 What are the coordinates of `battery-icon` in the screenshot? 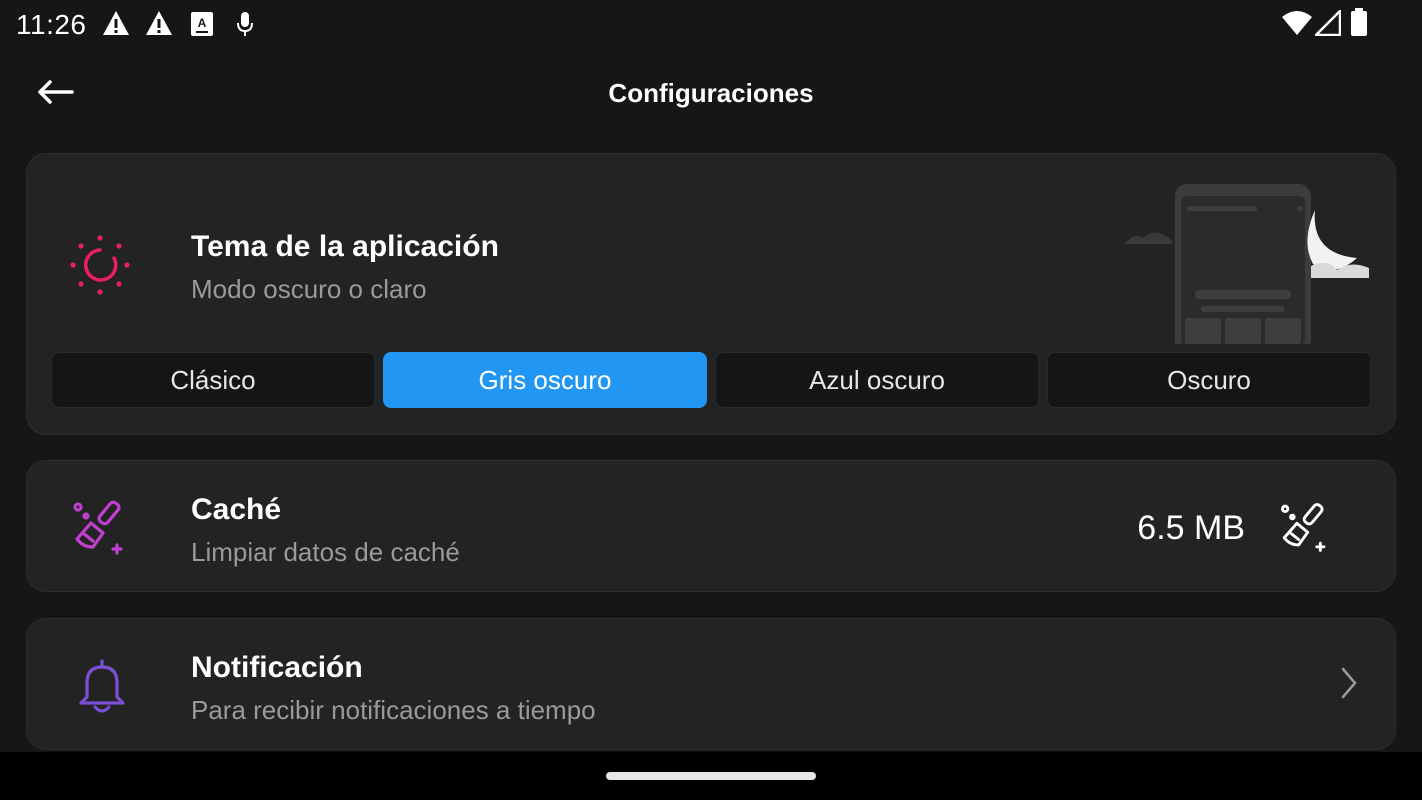 It's located at (1359, 24).